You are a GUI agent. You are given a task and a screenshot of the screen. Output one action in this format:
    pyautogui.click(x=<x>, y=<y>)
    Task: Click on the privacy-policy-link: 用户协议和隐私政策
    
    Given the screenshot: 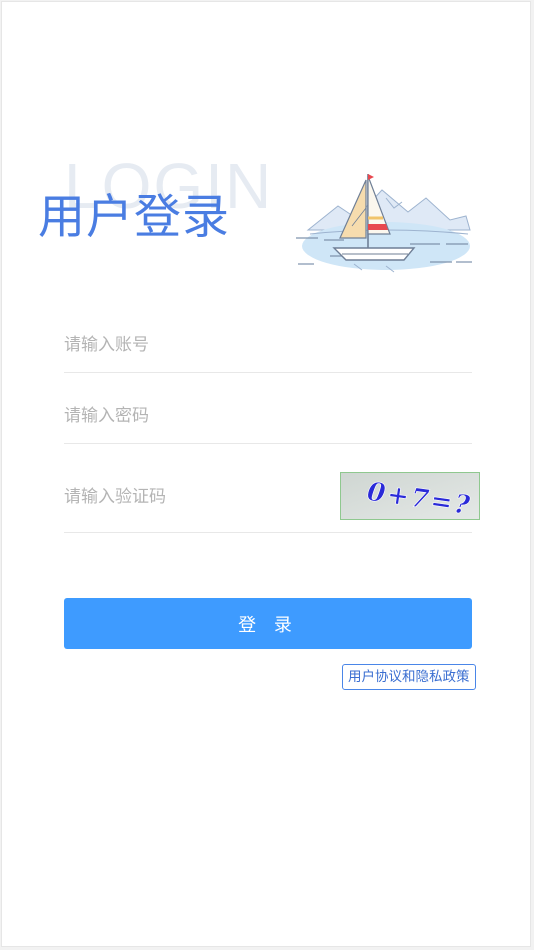 What is the action you would take?
    pyautogui.click(x=409, y=677)
    